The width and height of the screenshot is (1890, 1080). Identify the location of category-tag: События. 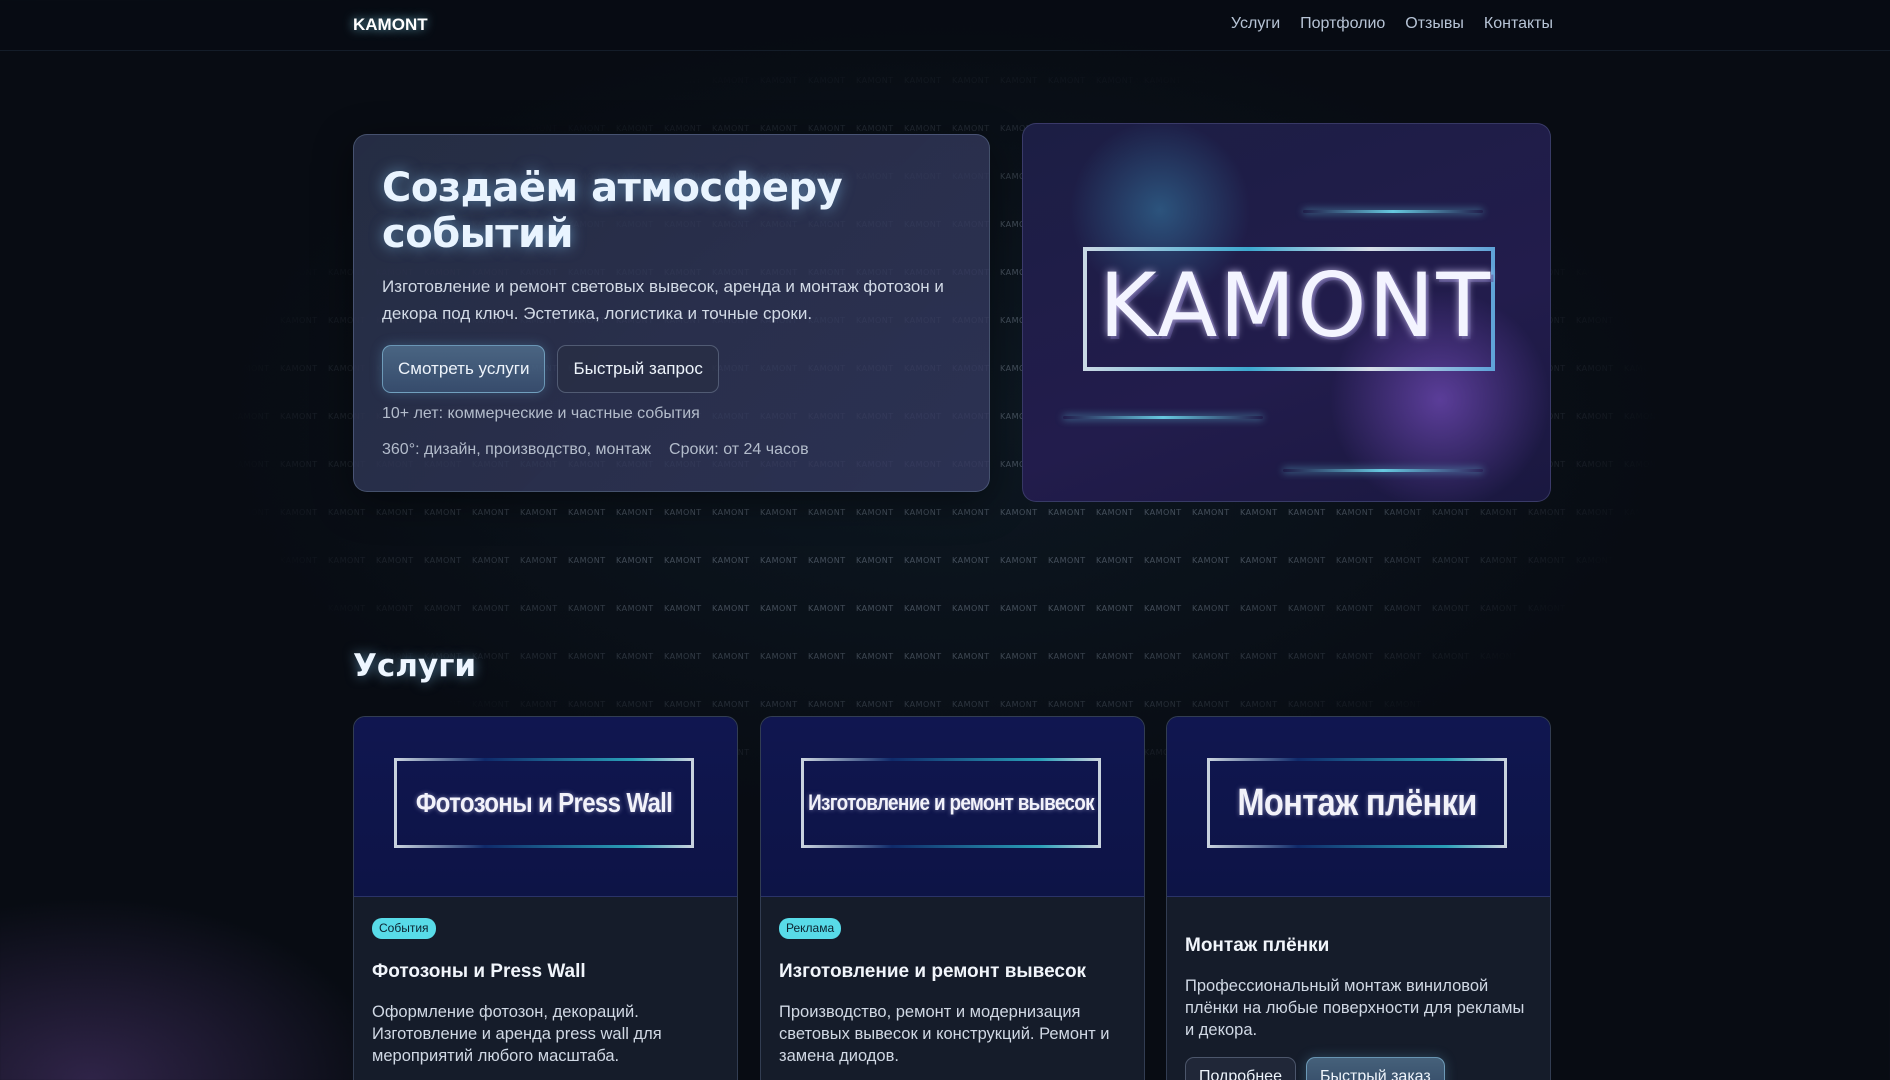
(404, 928).